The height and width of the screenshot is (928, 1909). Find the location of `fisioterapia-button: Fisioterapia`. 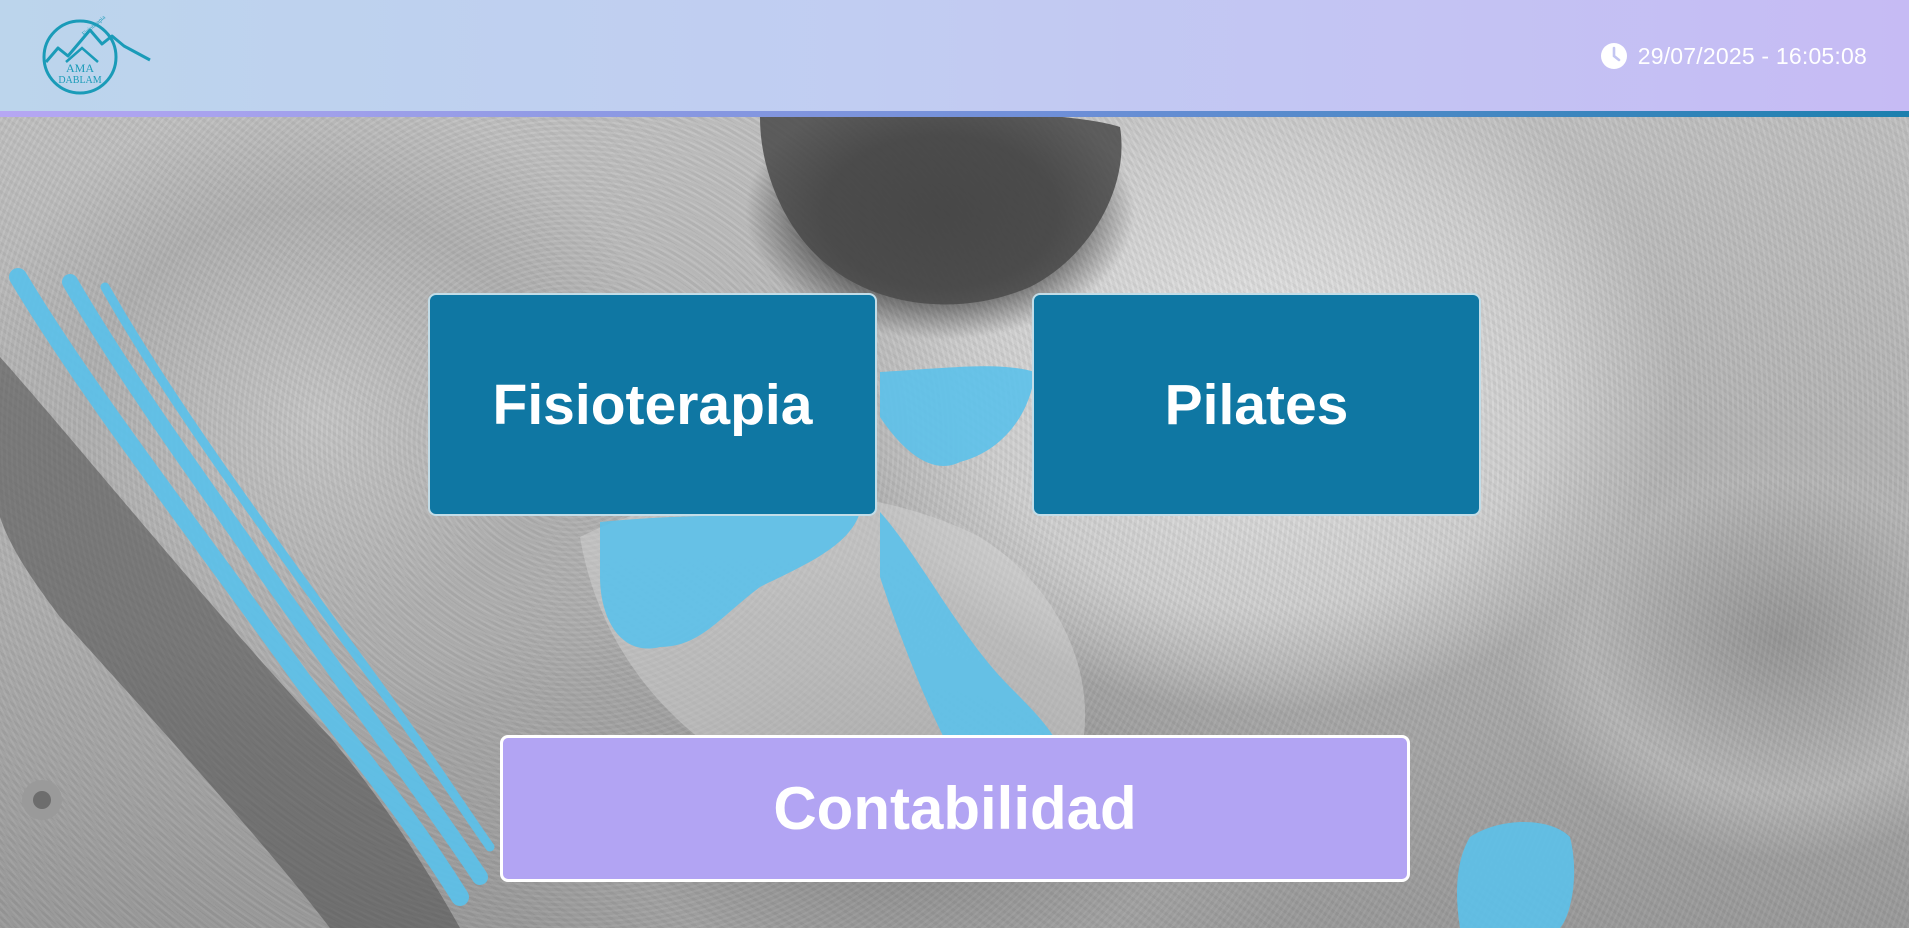

fisioterapia-button: Fisioterapia is located at coordinates (652, 404).